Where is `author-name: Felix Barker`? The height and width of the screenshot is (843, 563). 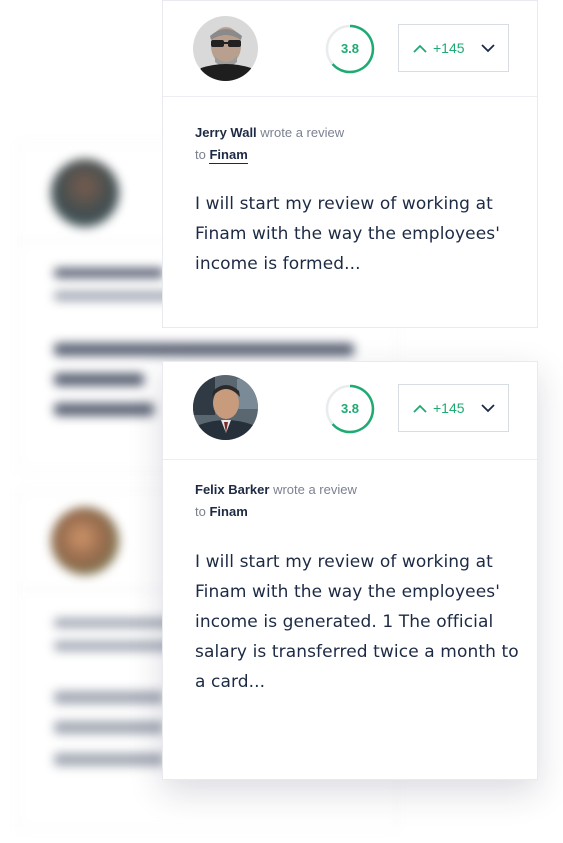 author-name: Felix Barker is located at coordinates (232, 489).